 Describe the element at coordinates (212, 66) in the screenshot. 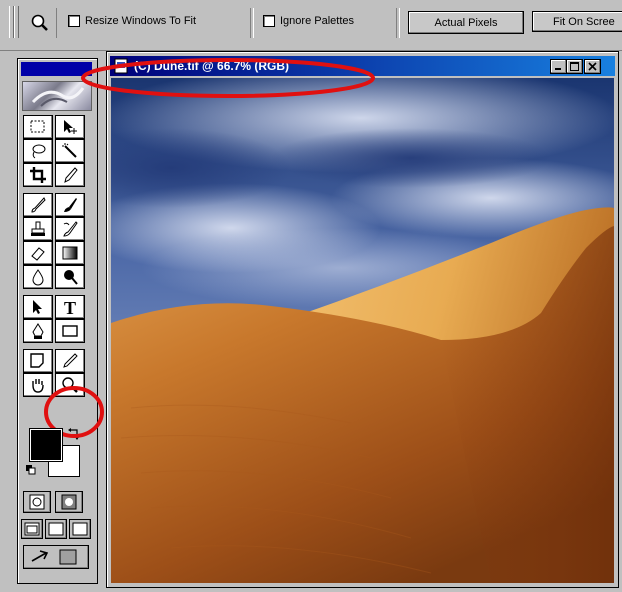

I see `document-title: (C) Dune.tif @ 66.7% (RGB)` at that location.